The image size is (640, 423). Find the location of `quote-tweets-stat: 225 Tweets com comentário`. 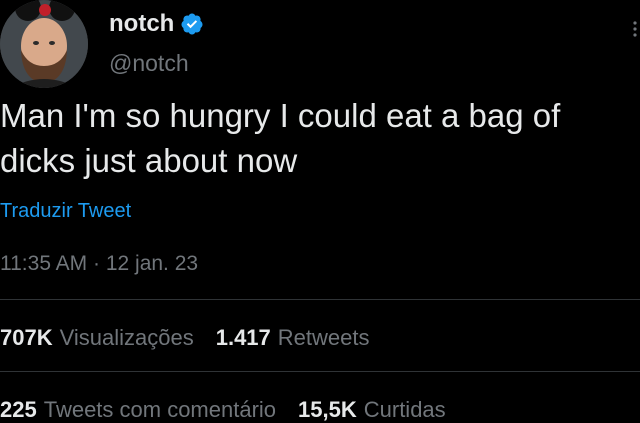

quote-tweets-stat: 225 Tweets com comentário is located at coordinates (138, 410).